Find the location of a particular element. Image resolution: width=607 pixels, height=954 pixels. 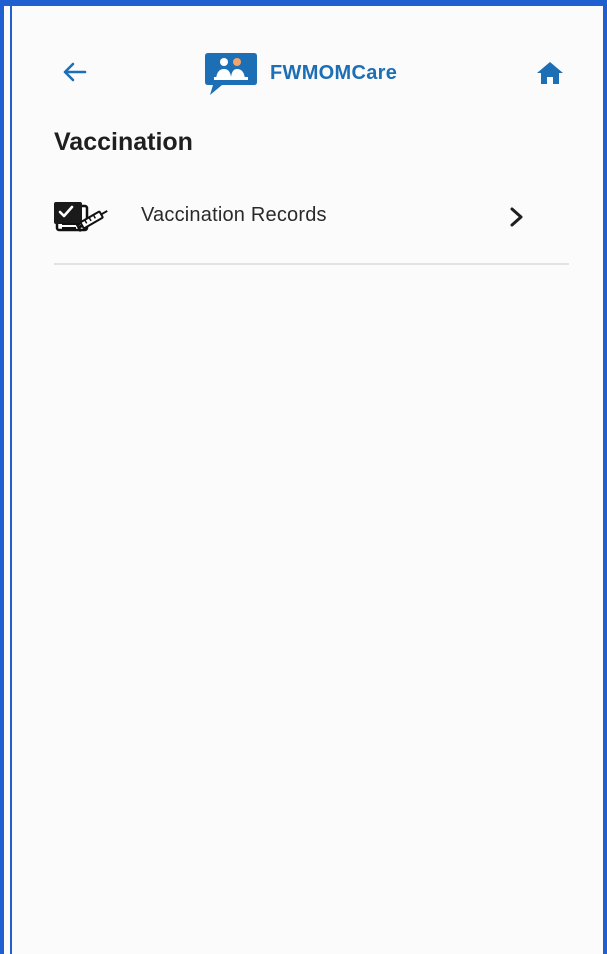

home-icon is located at coordinates (550, 73).